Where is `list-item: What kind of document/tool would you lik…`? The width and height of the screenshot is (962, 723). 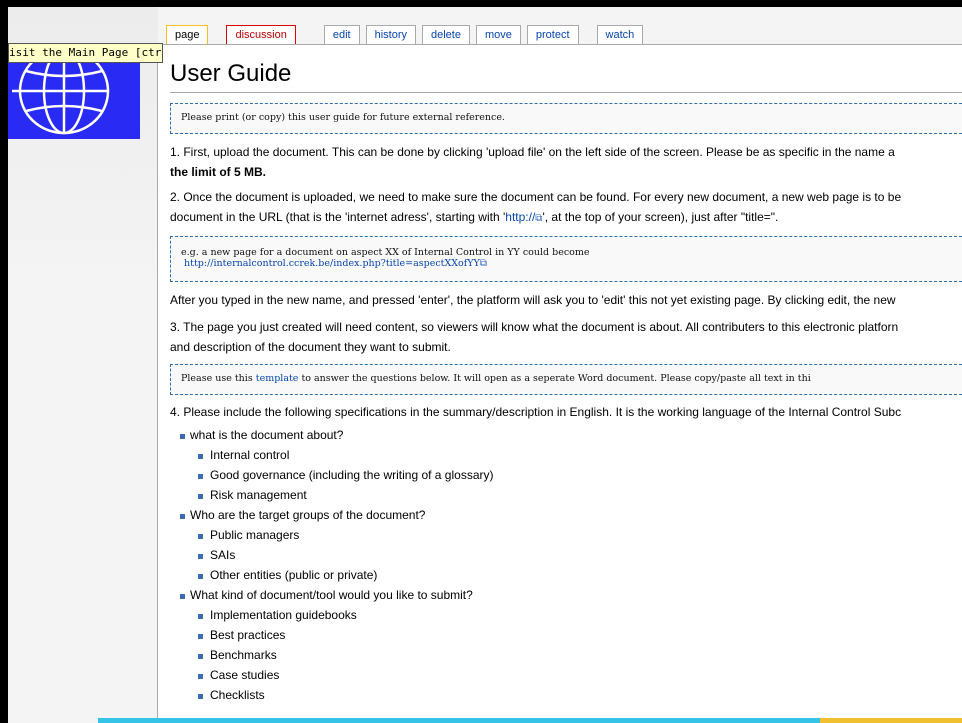
list-item: What kind of document/tool would you lik… is located at coordinates (566, 595).